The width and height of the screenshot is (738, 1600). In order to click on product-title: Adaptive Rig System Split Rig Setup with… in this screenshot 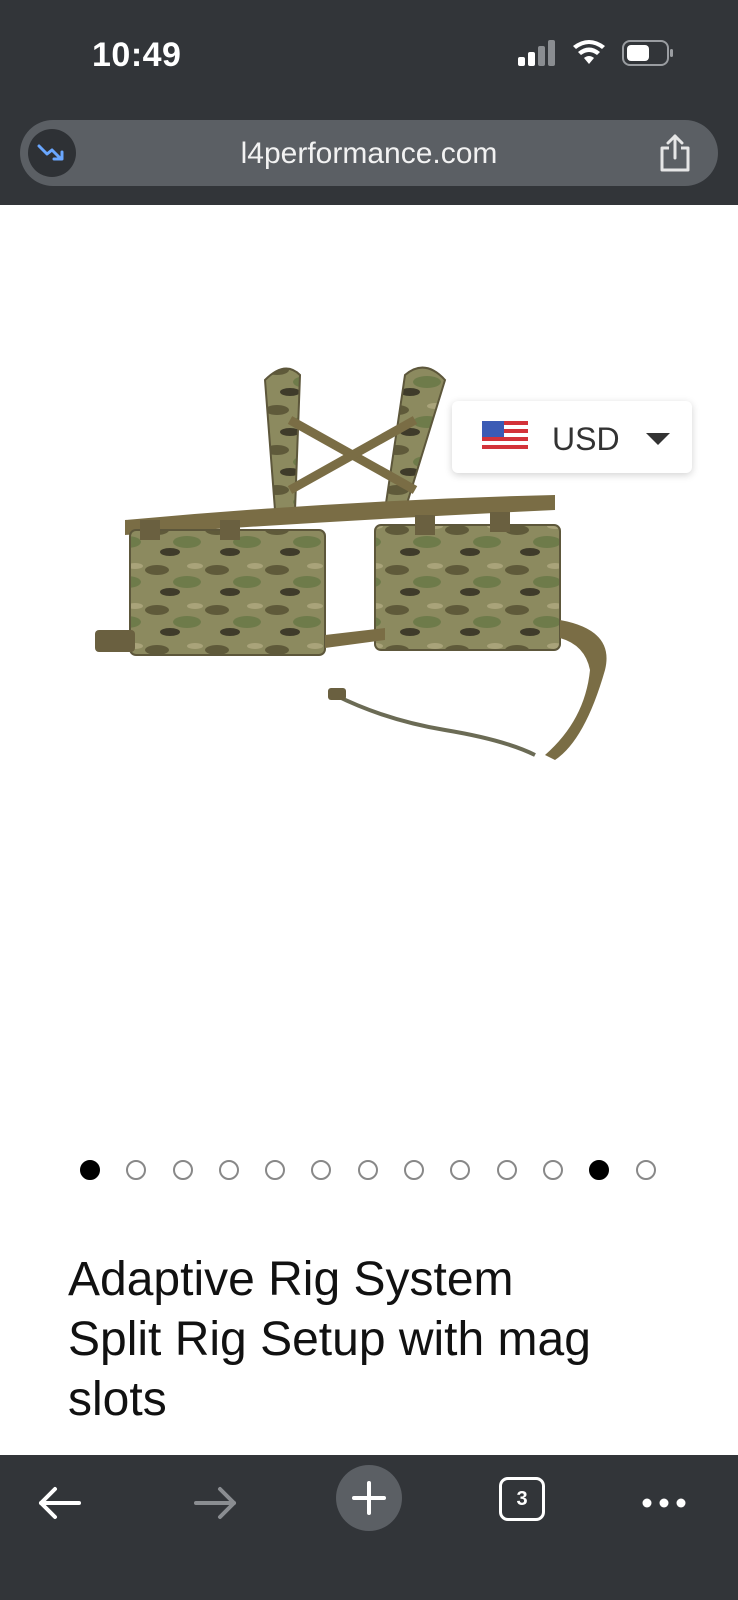, I will do `click(378, 1340)`.